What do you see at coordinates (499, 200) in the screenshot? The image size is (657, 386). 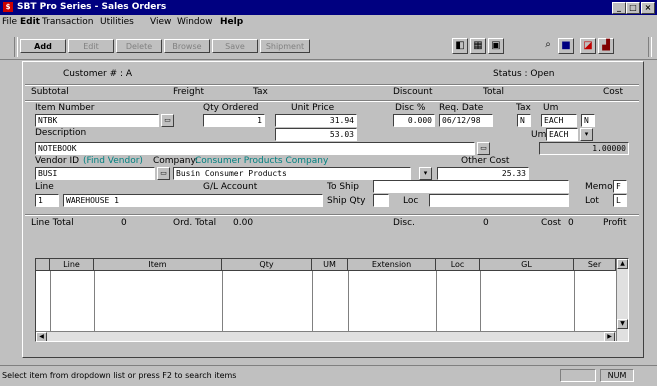 I see `loc-field` at bounding box center [499, 200].